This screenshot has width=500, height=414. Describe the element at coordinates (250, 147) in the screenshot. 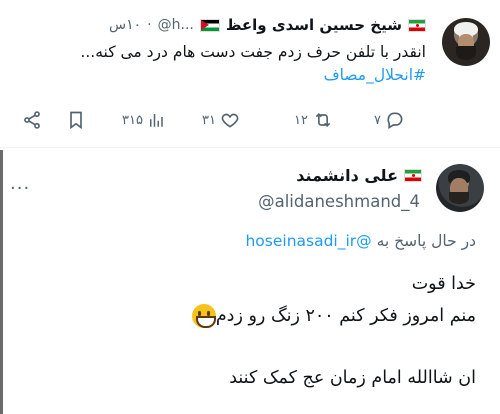

I see `tweet-divider` at that location.